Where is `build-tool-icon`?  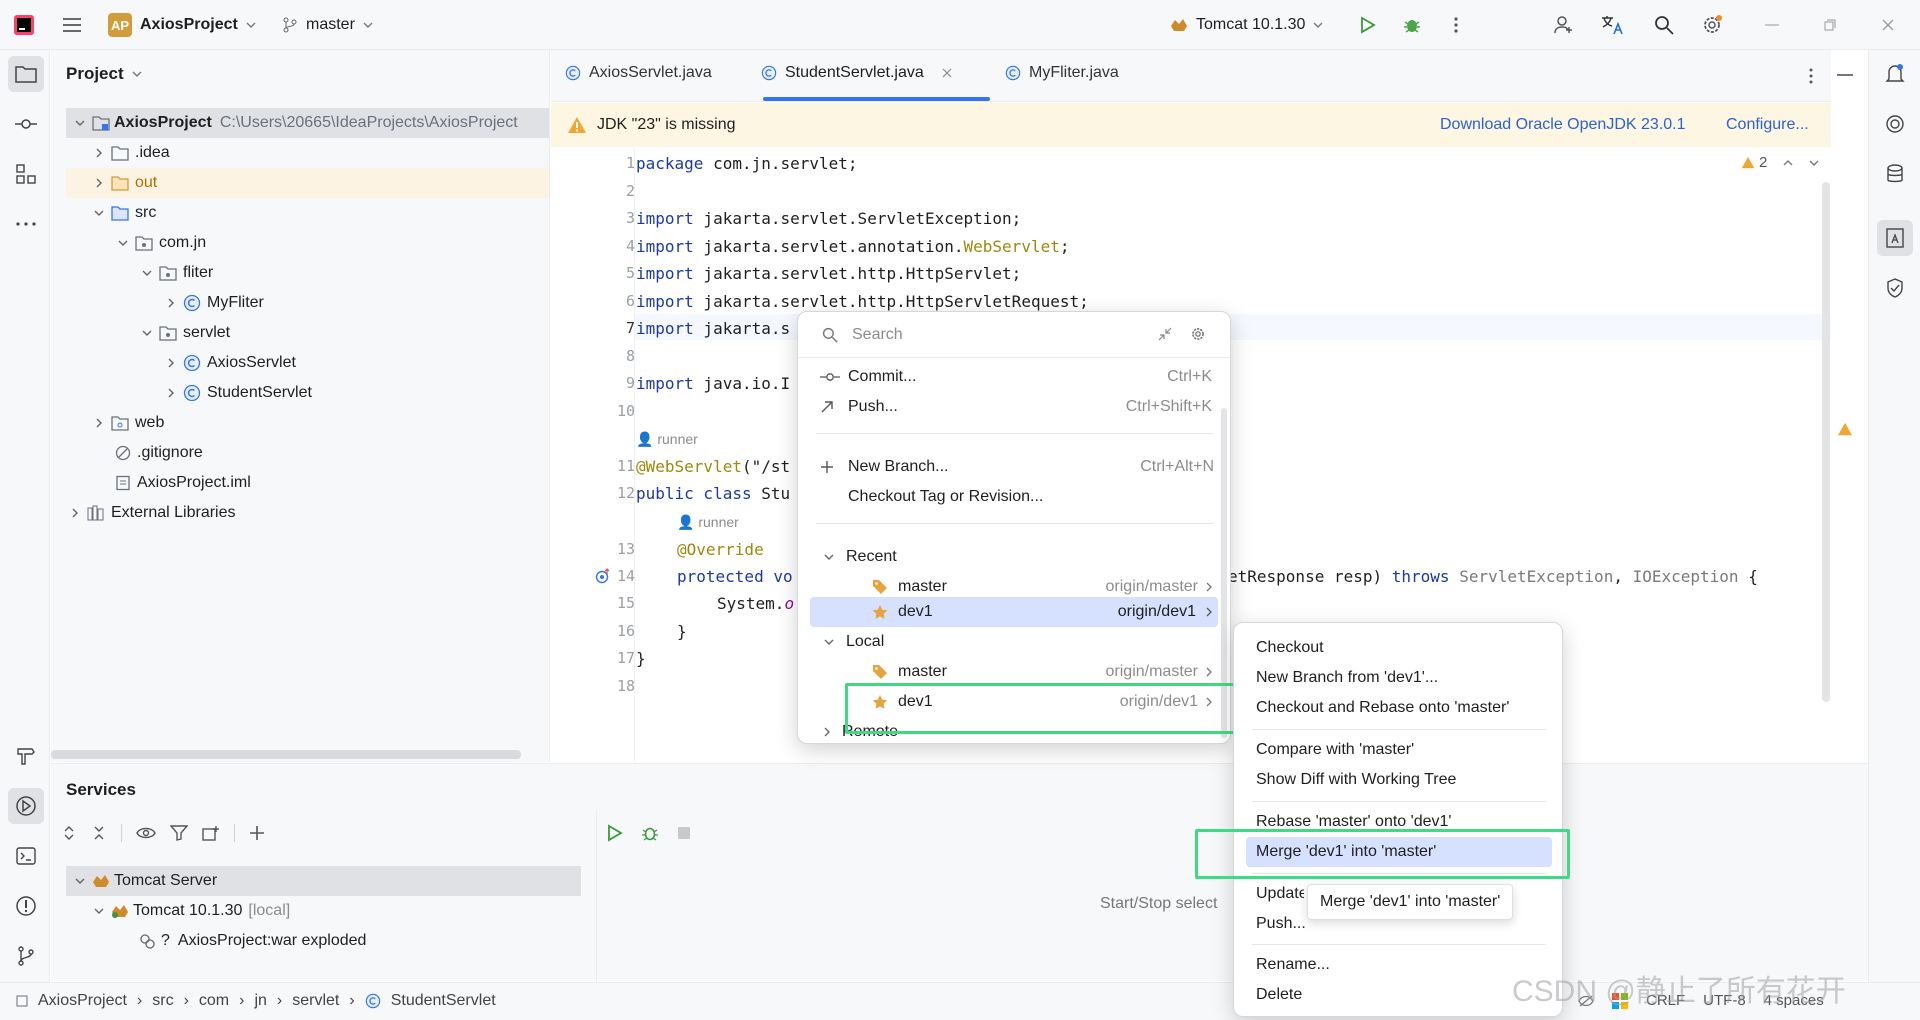 build-tool-icon is located at coordinates (26, 756).